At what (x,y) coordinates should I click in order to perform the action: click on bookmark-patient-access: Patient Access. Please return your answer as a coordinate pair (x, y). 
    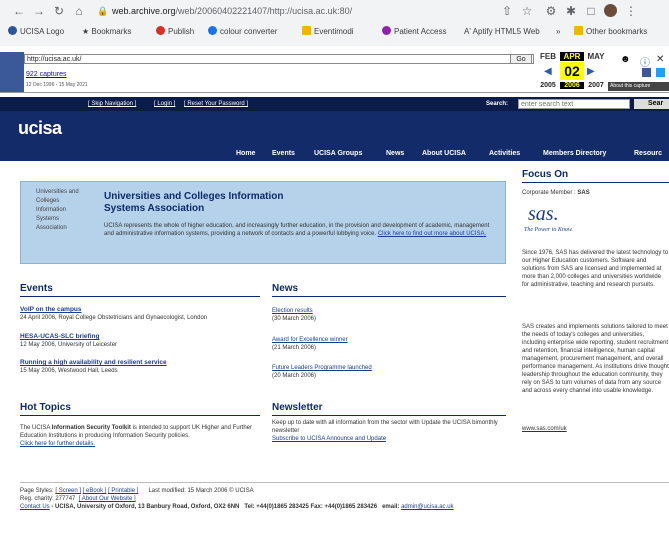
    Looking at the image, I should click on (414, 32).